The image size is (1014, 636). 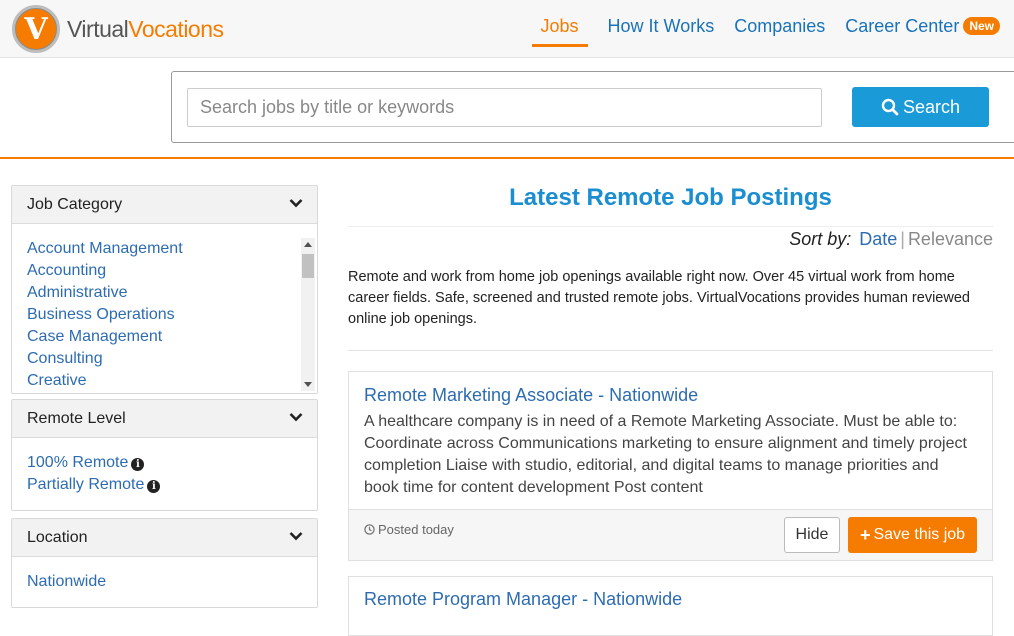 I want to click on nav-career-center-label: Career Center, so click(x=902, y=26).